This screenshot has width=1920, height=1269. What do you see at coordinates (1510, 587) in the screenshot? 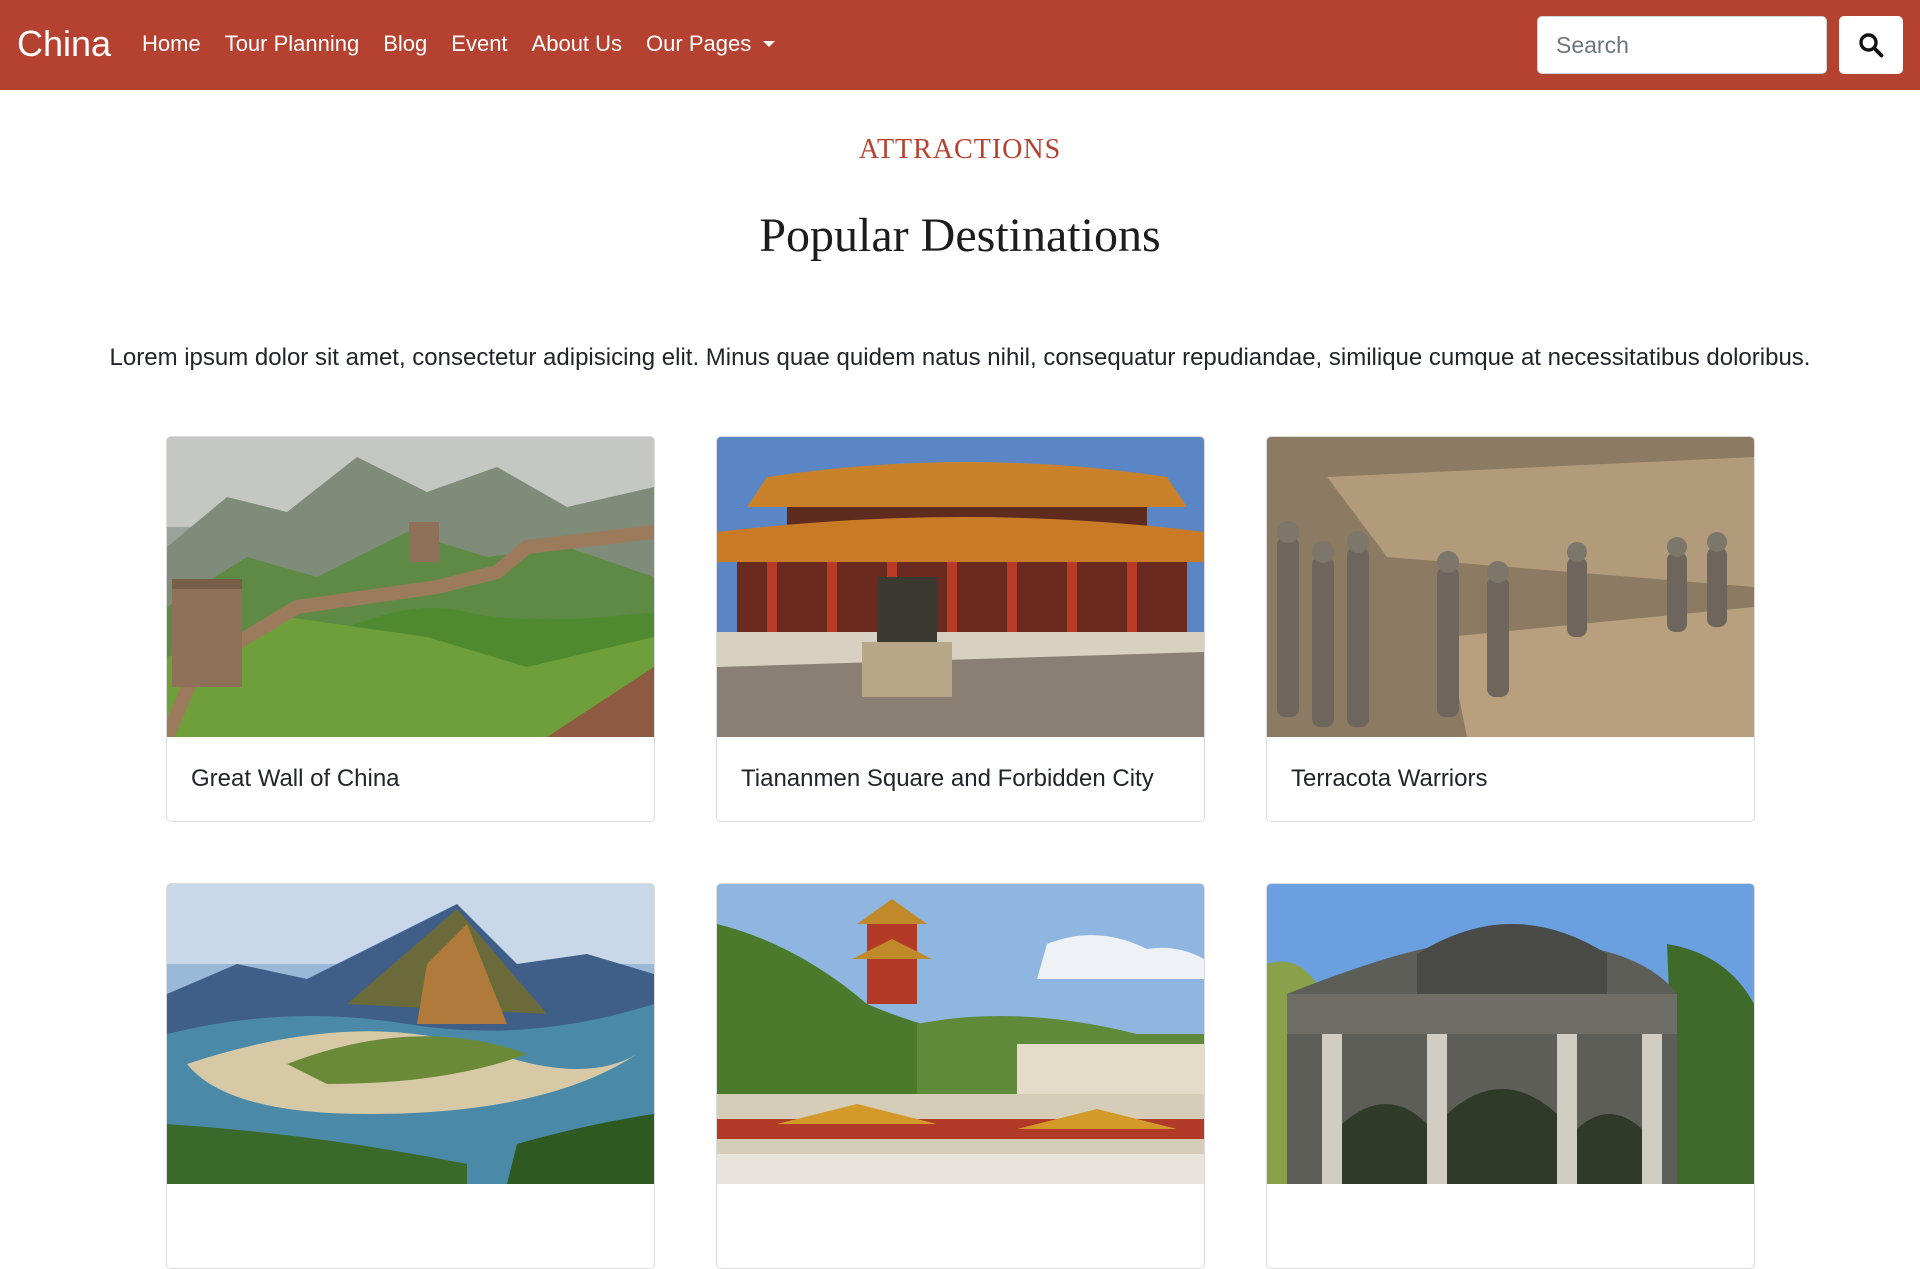
I see `terracotta-warriors-photo` at bounding box center [1510, 587].